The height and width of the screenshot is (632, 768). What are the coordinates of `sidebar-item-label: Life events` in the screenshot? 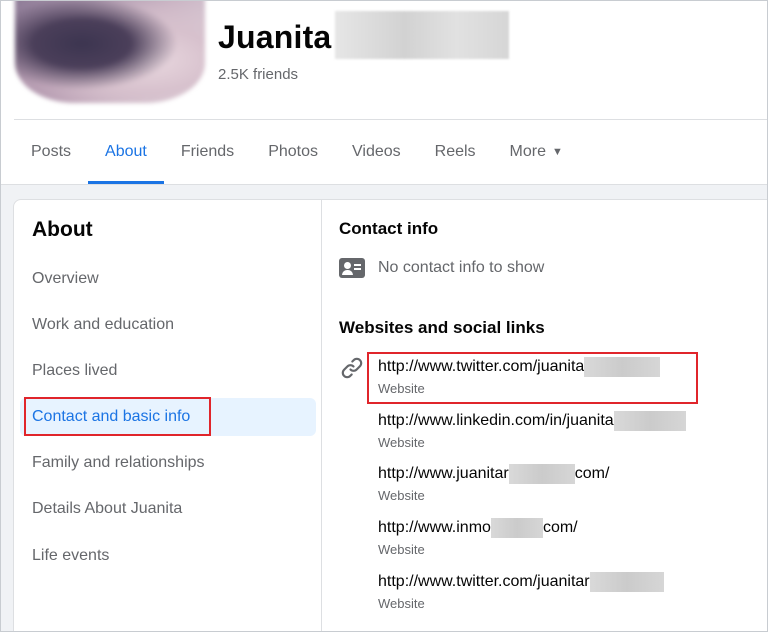 It's located at (71, 555).